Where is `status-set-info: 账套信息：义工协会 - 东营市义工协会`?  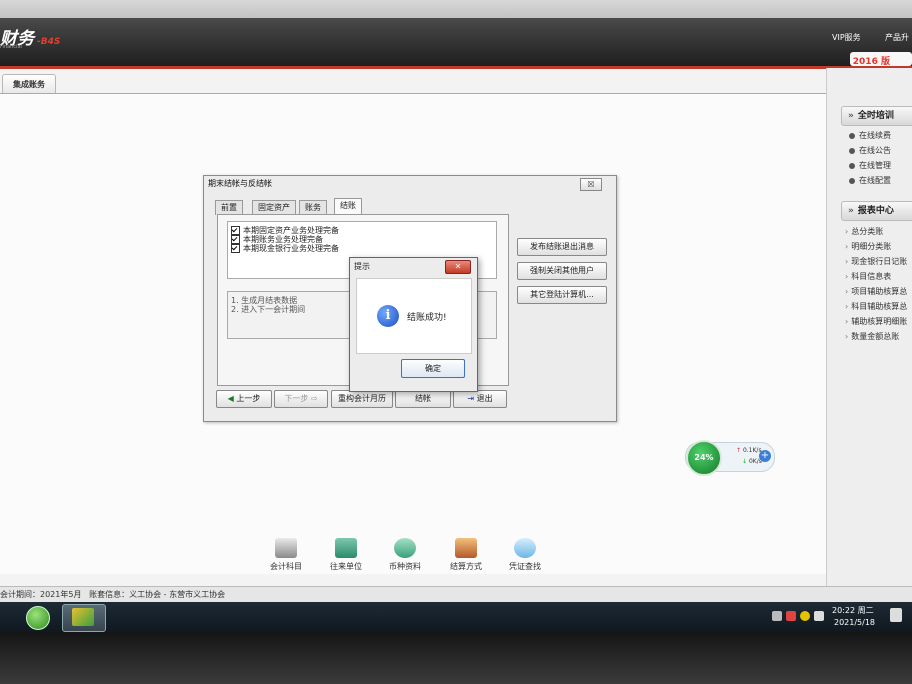 status-set-info: 账套信息：义工协会 - 东营市义工协会 is located at coordinates (157, 594).